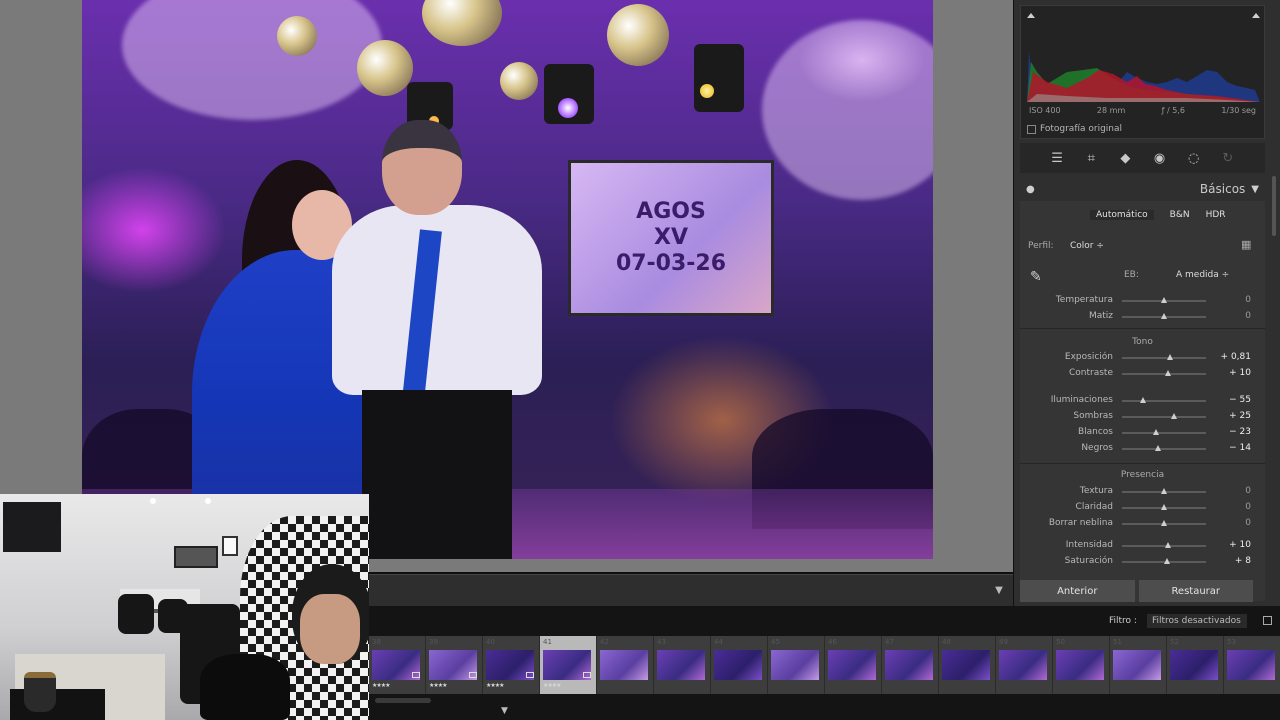 Image resolution: width=1280 pixels, height=720 pixels. What do you see at coordinates (1236, 357) in the screenshot?
I see `slider-value: + 0,81` at bounding box center [1236, 357].